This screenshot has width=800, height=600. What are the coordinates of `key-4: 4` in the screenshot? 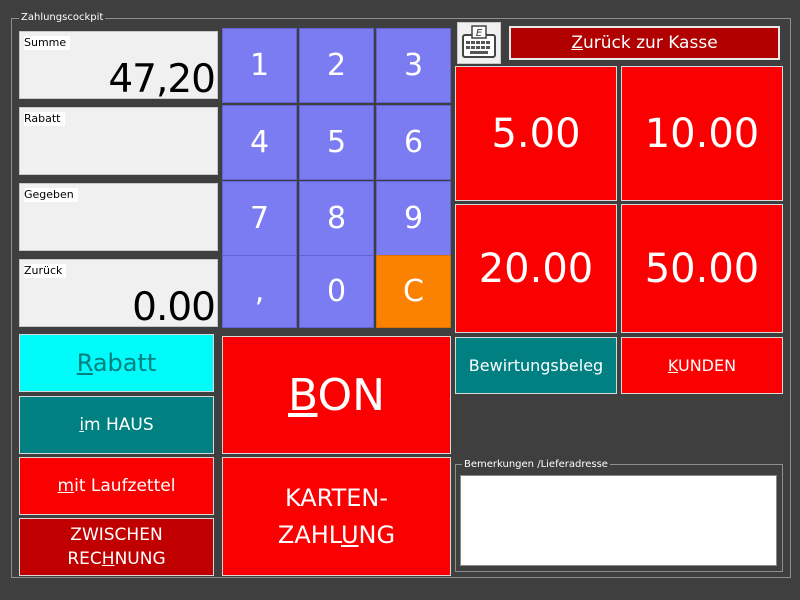 It's located at (259, 142).